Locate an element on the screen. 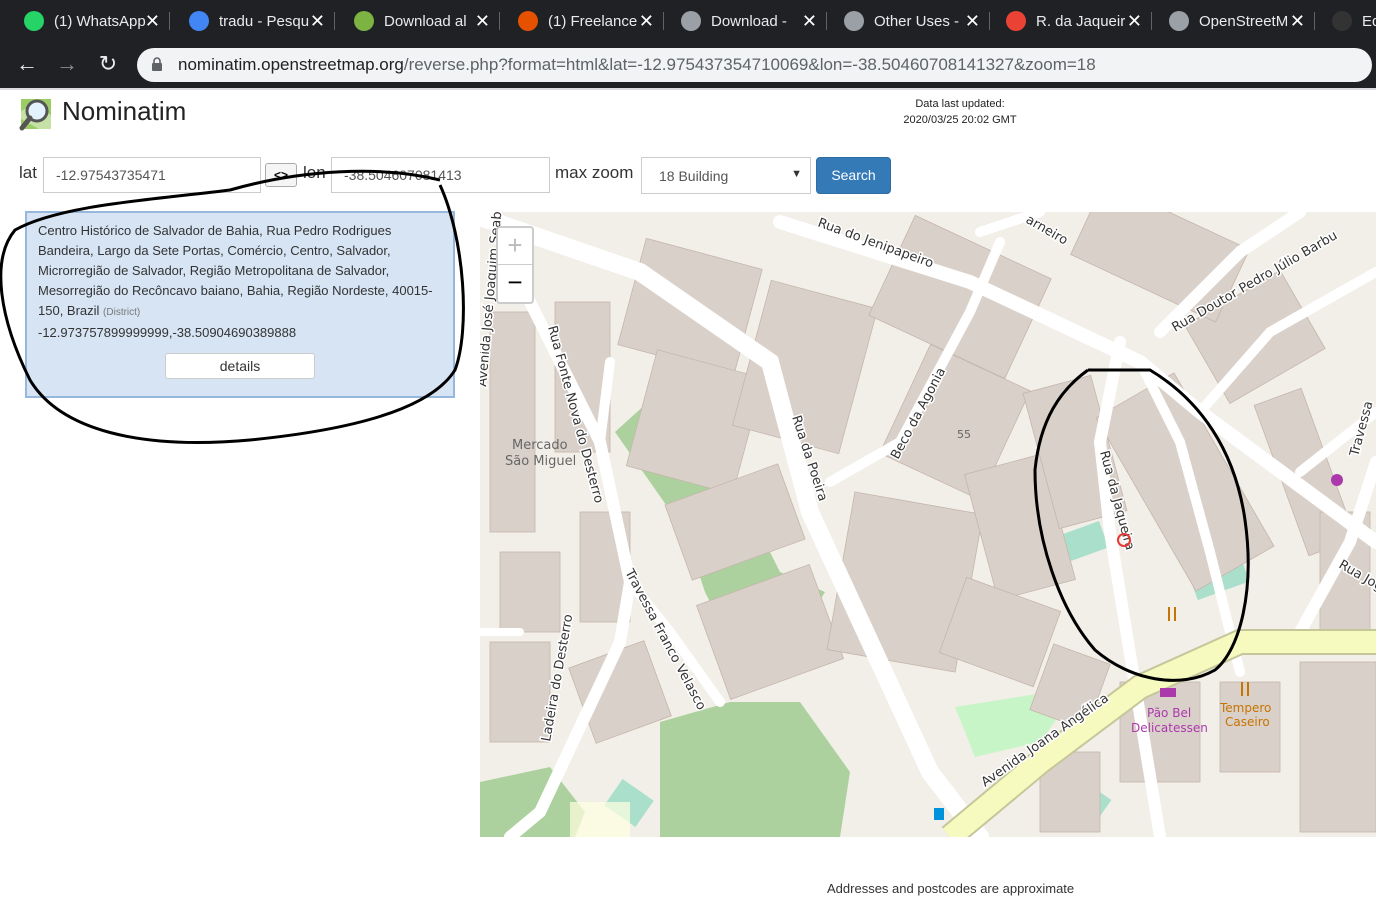 The width and height of the screenshot is (1376, 914). tab-label: R. da Jaqueir is located at coordinates (1081, 21).